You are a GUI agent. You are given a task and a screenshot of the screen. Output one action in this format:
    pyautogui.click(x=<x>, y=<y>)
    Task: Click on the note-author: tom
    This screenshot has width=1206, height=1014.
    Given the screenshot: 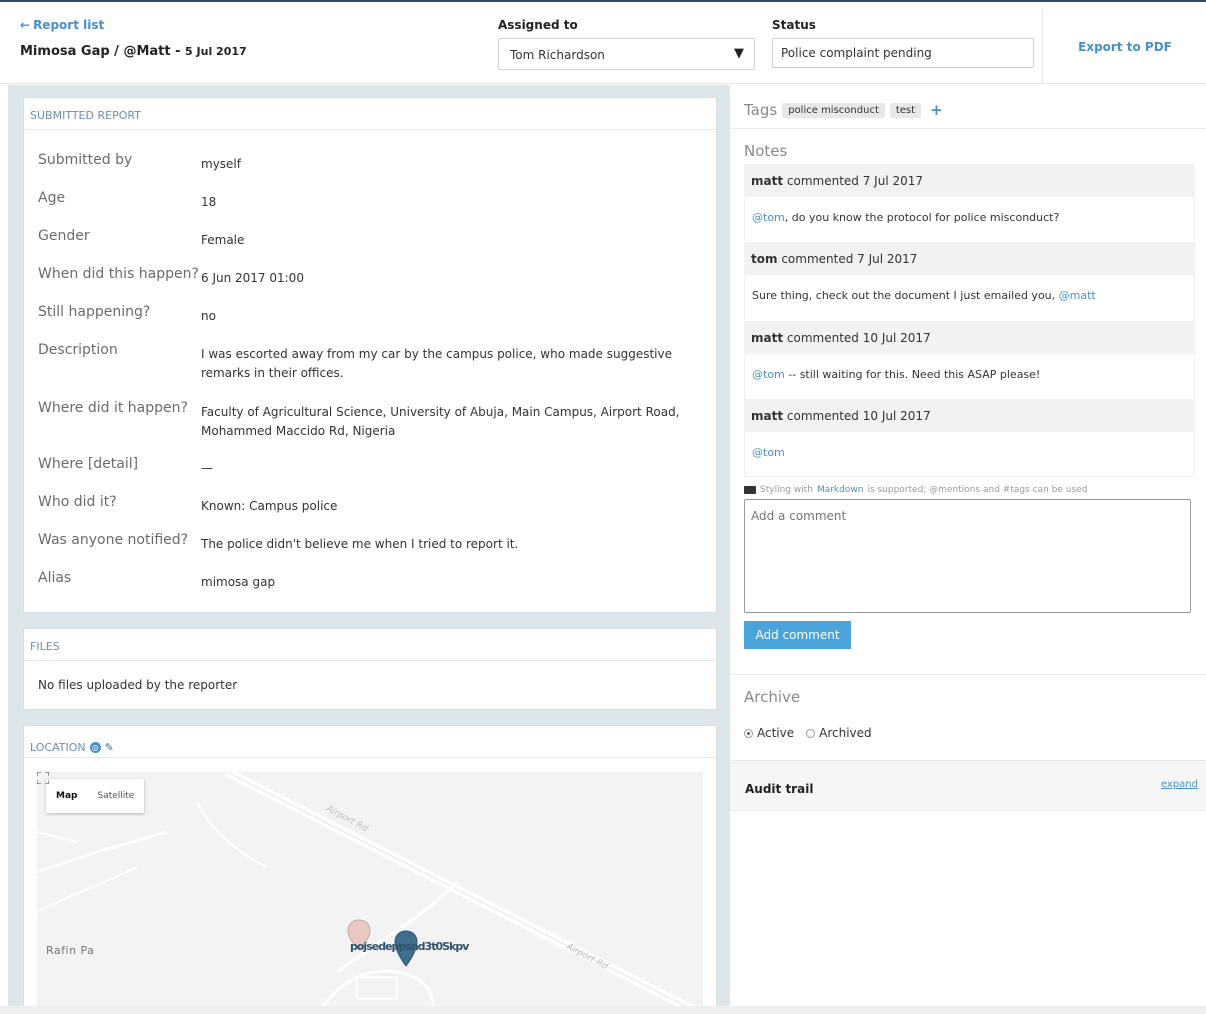 What is the action you would take?
    pyautogui.click(x=764, y=259)
    